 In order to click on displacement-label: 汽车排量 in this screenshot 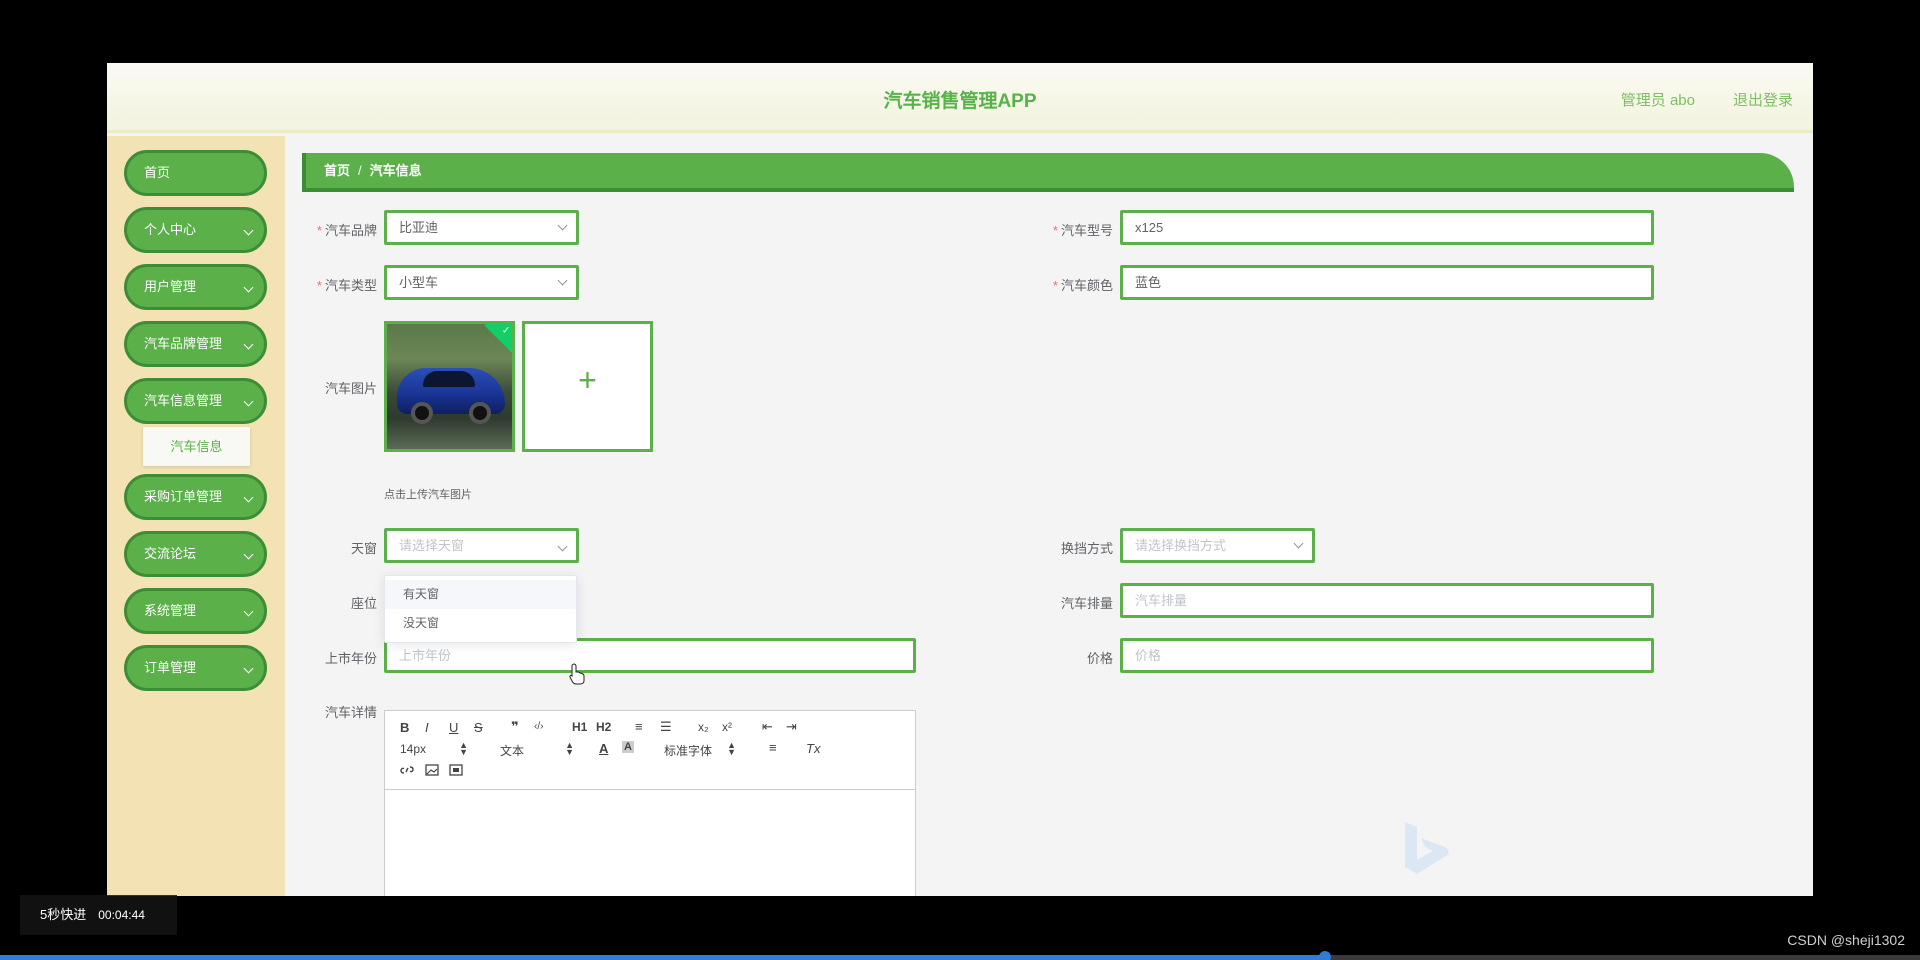, I will do `click(1086, 603)`.